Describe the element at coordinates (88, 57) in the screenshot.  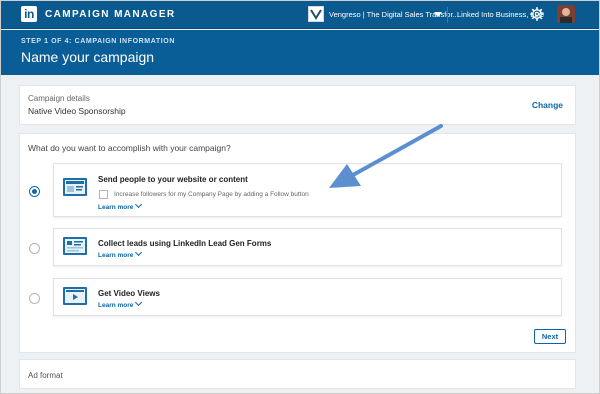
I see `page-title: Name your campaign` at that location.